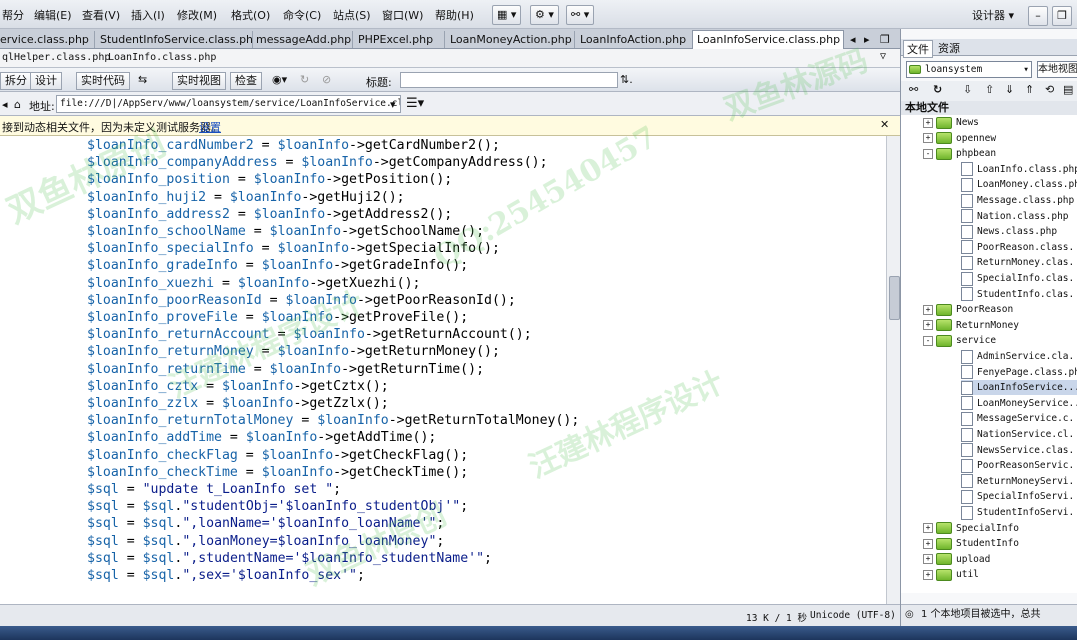 This screenshot has width=1077, height=640. I want to click on menu-item-edit: 编辑(E), so click(53, 15).